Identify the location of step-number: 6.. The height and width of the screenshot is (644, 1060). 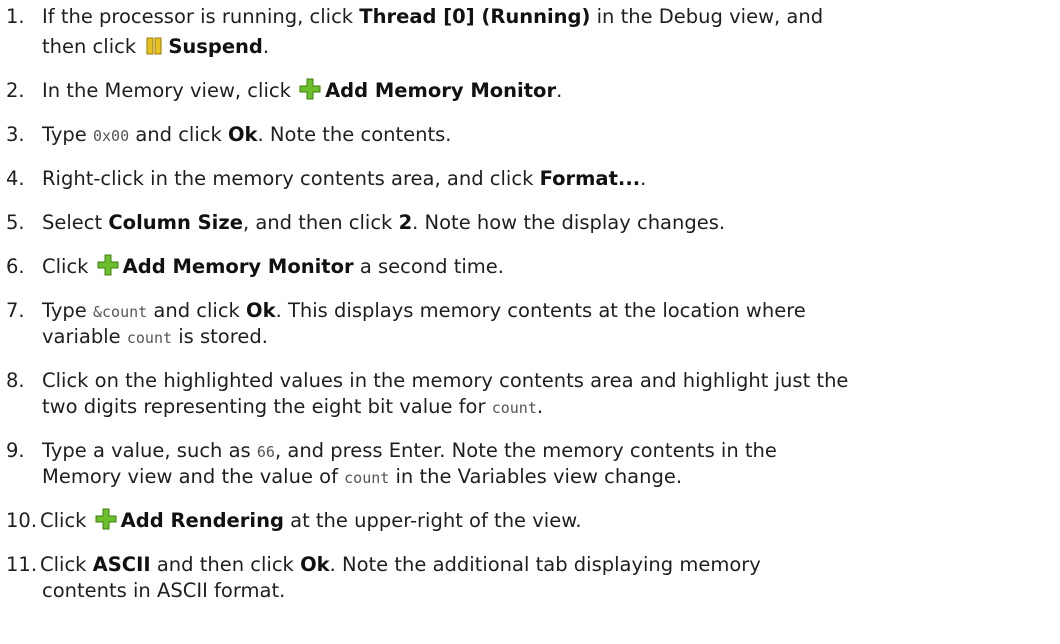
(15, 266).